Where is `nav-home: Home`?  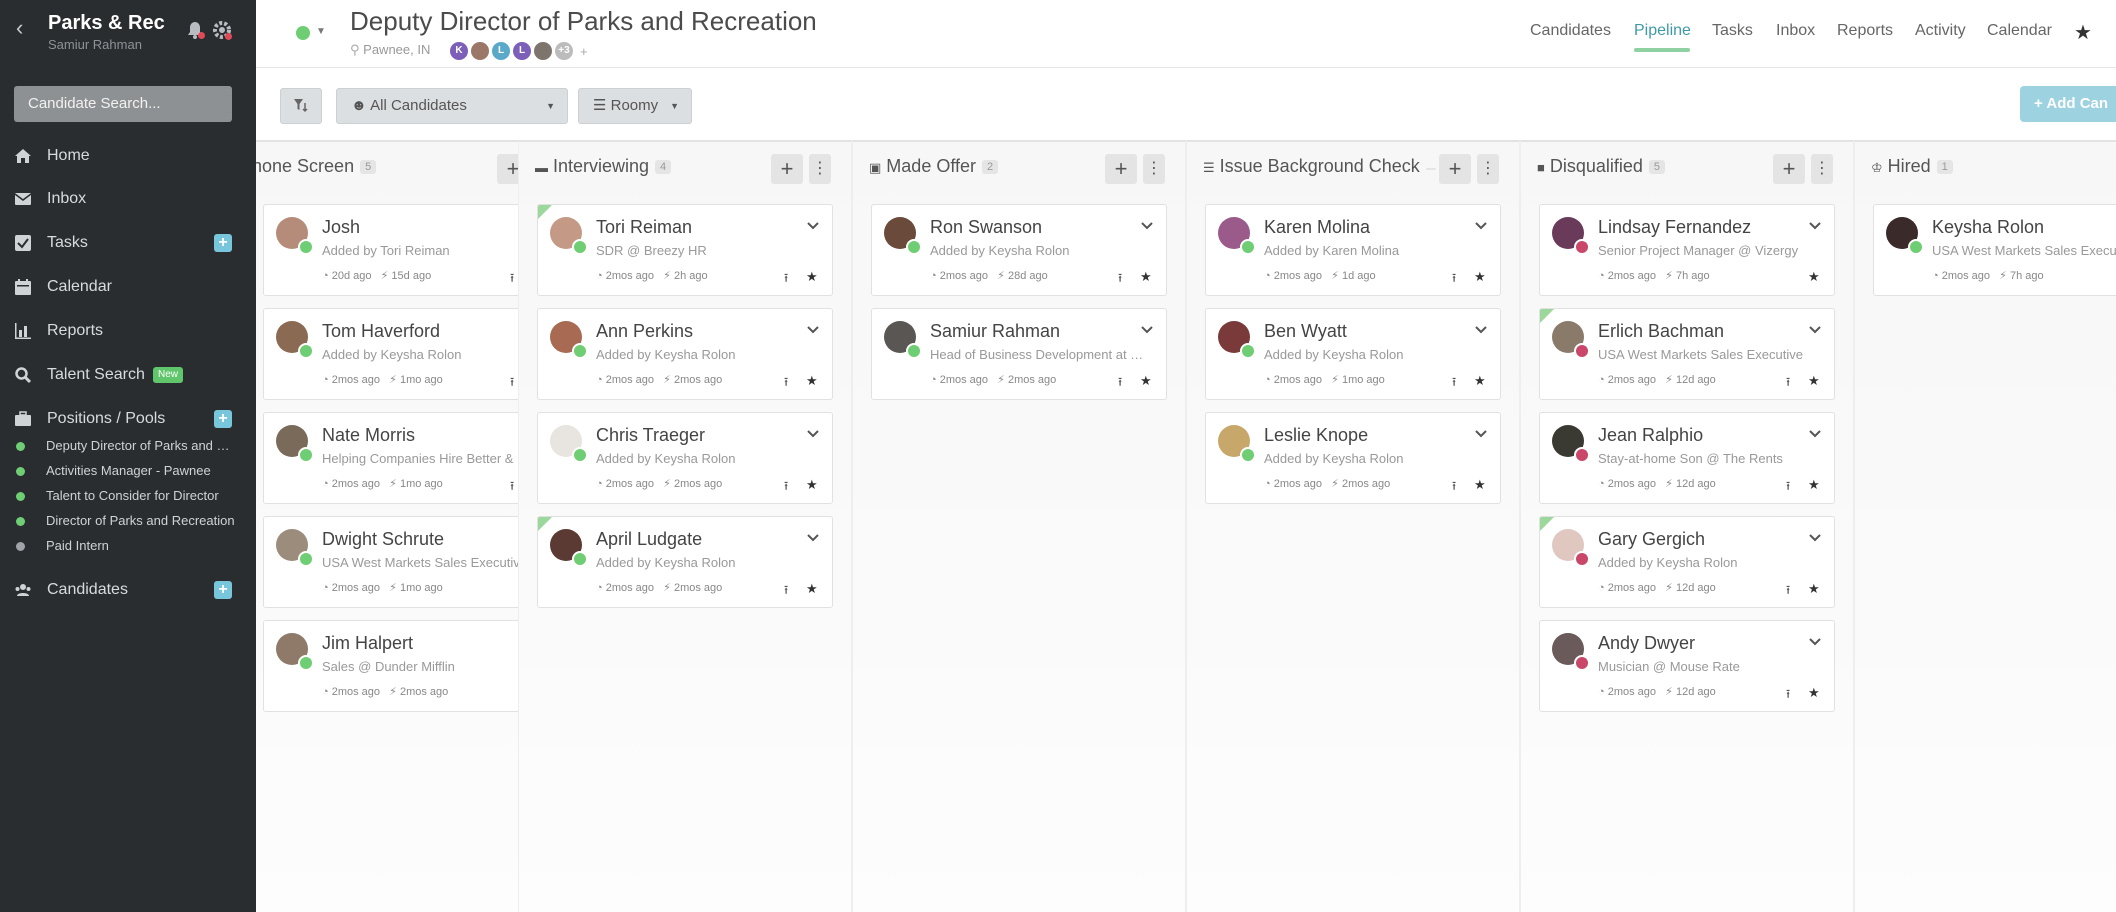 nav-home: Home is located at coordinates (128, 156).